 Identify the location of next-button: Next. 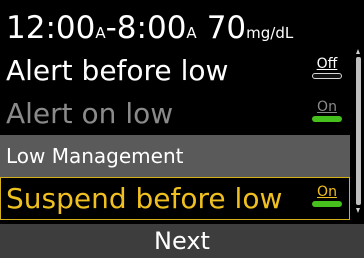
(182, 241).